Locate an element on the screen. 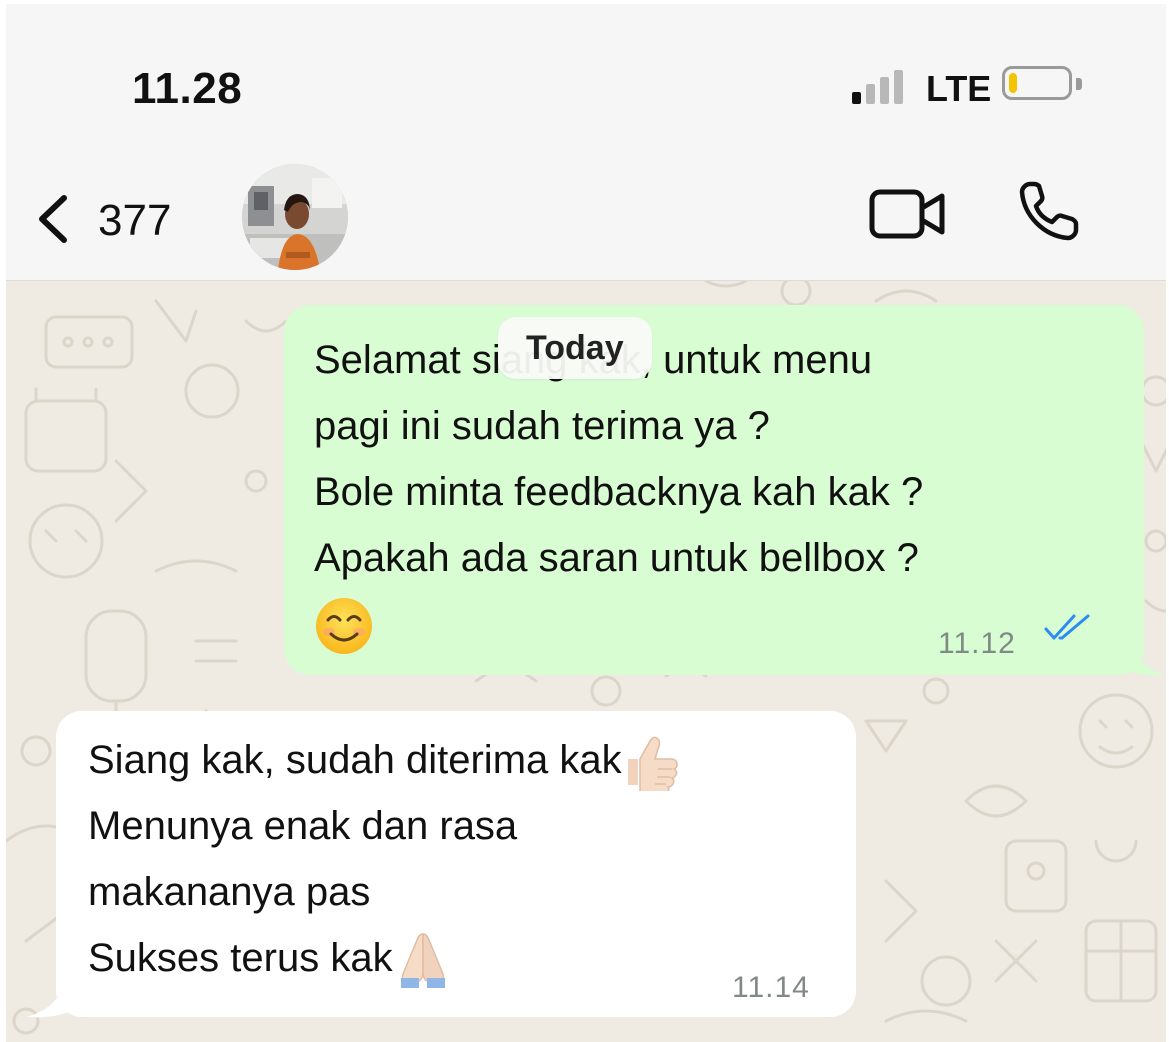 The width and height of the screenshot is (1169, 1042). video-call-button is located at coordinates (908, 214).